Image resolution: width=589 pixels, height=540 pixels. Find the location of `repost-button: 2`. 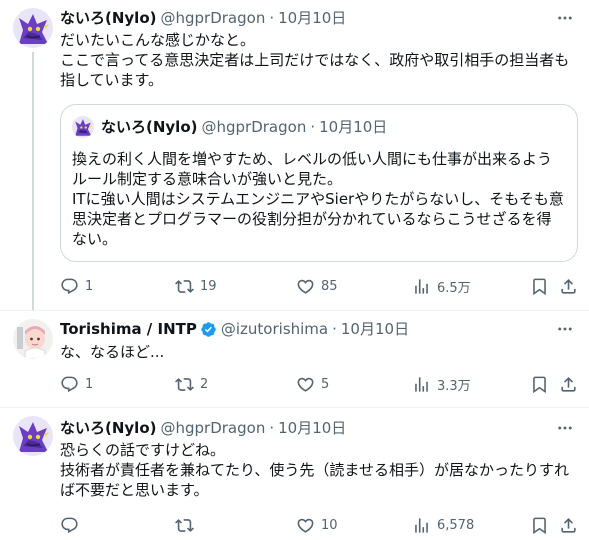

repost-button: 2 is located at coordinates (191, 384).